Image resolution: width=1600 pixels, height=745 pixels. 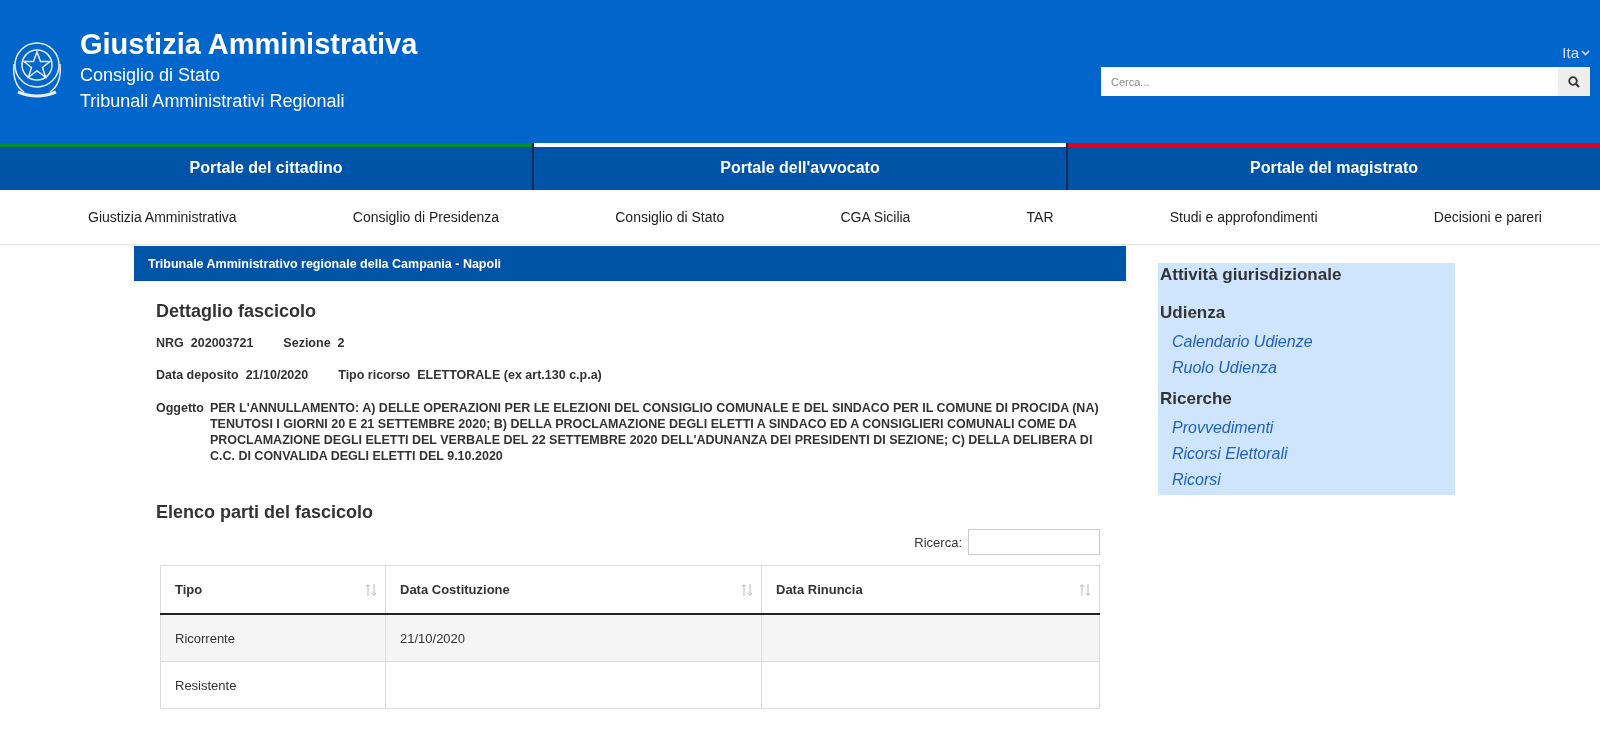 What do you see at coordinates (1243, 217) in the screenshot?
I see `nav-link: Studi e approfondimenti` at bounding box center [1243, 217].